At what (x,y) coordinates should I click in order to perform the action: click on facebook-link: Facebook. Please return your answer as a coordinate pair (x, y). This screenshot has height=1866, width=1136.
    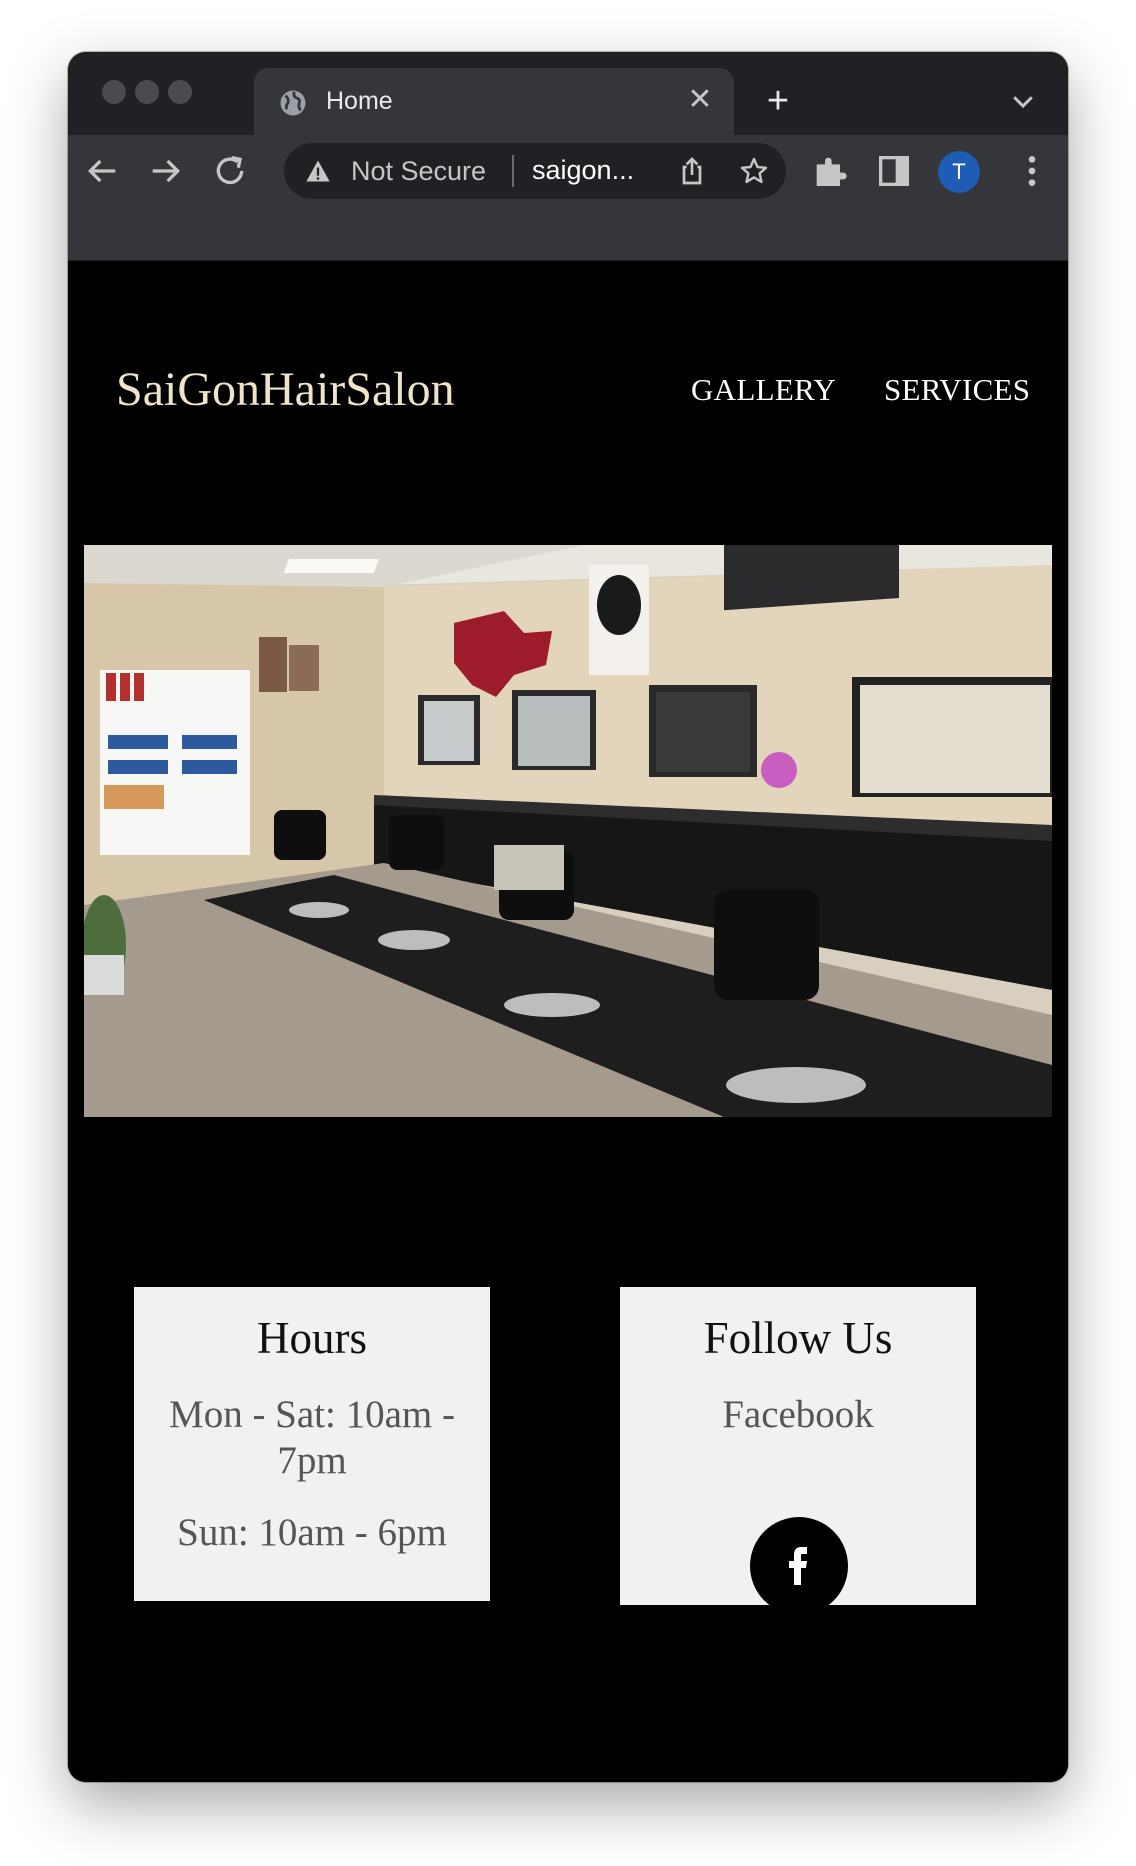
    Looking at the image, I should click on (798, 1415).